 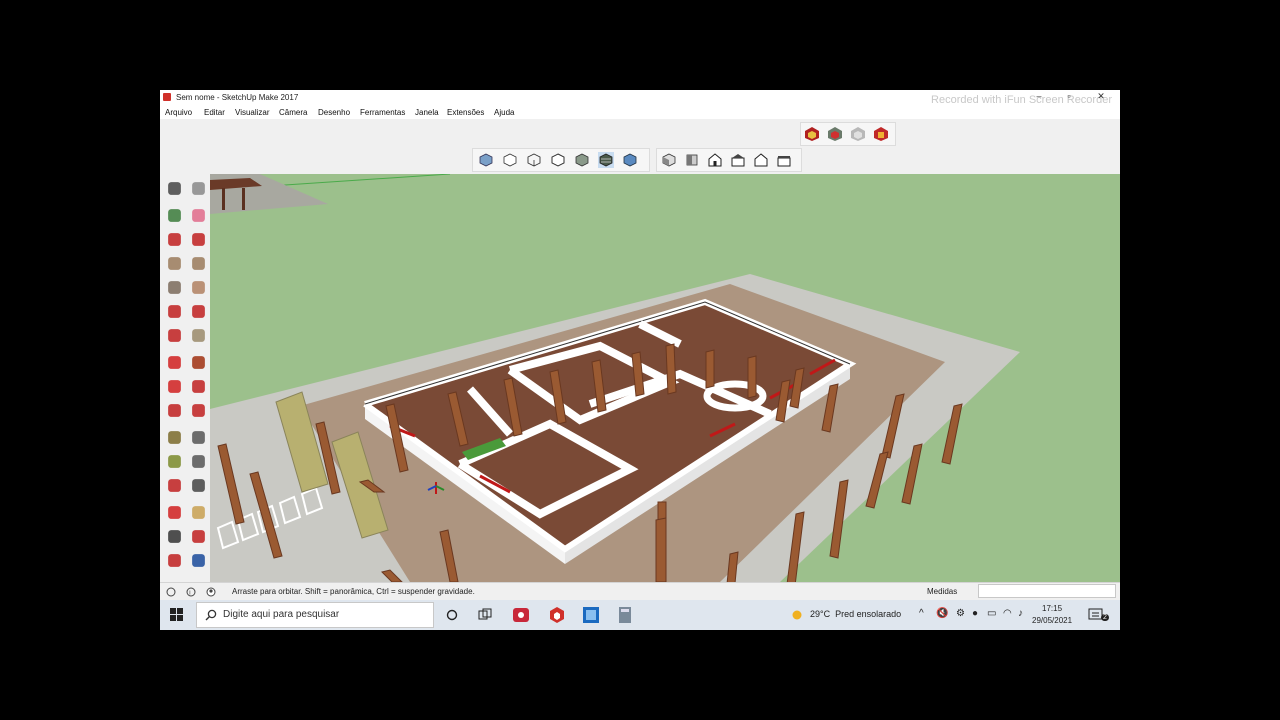 What do you see at coordinates (1101, 96) in the screenshot?
I see `close-button: ✕` at bounding box center [1101, 96].